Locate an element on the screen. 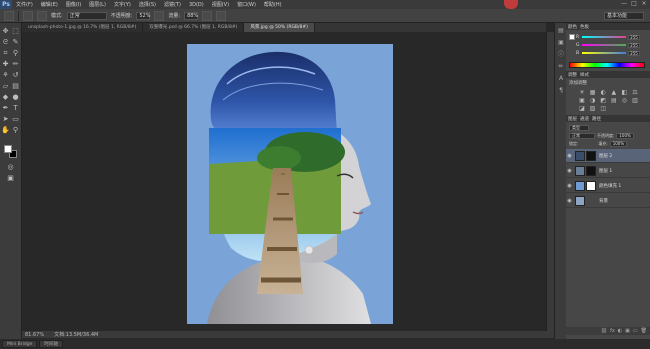 Image resolution: width=650 pixels, height=349 pixels. document-tab: 双重曝光.psd @ 66.7% (图层 1, RGB/8#) is located at coordinates (194, 27).